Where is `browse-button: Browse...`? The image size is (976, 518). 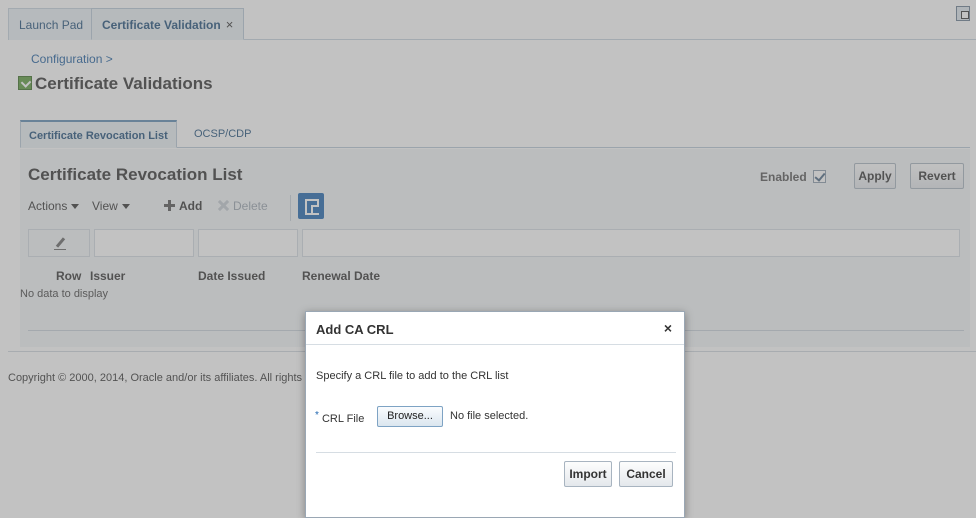 browse-button: Browse... is located at coordinates (410, 416).